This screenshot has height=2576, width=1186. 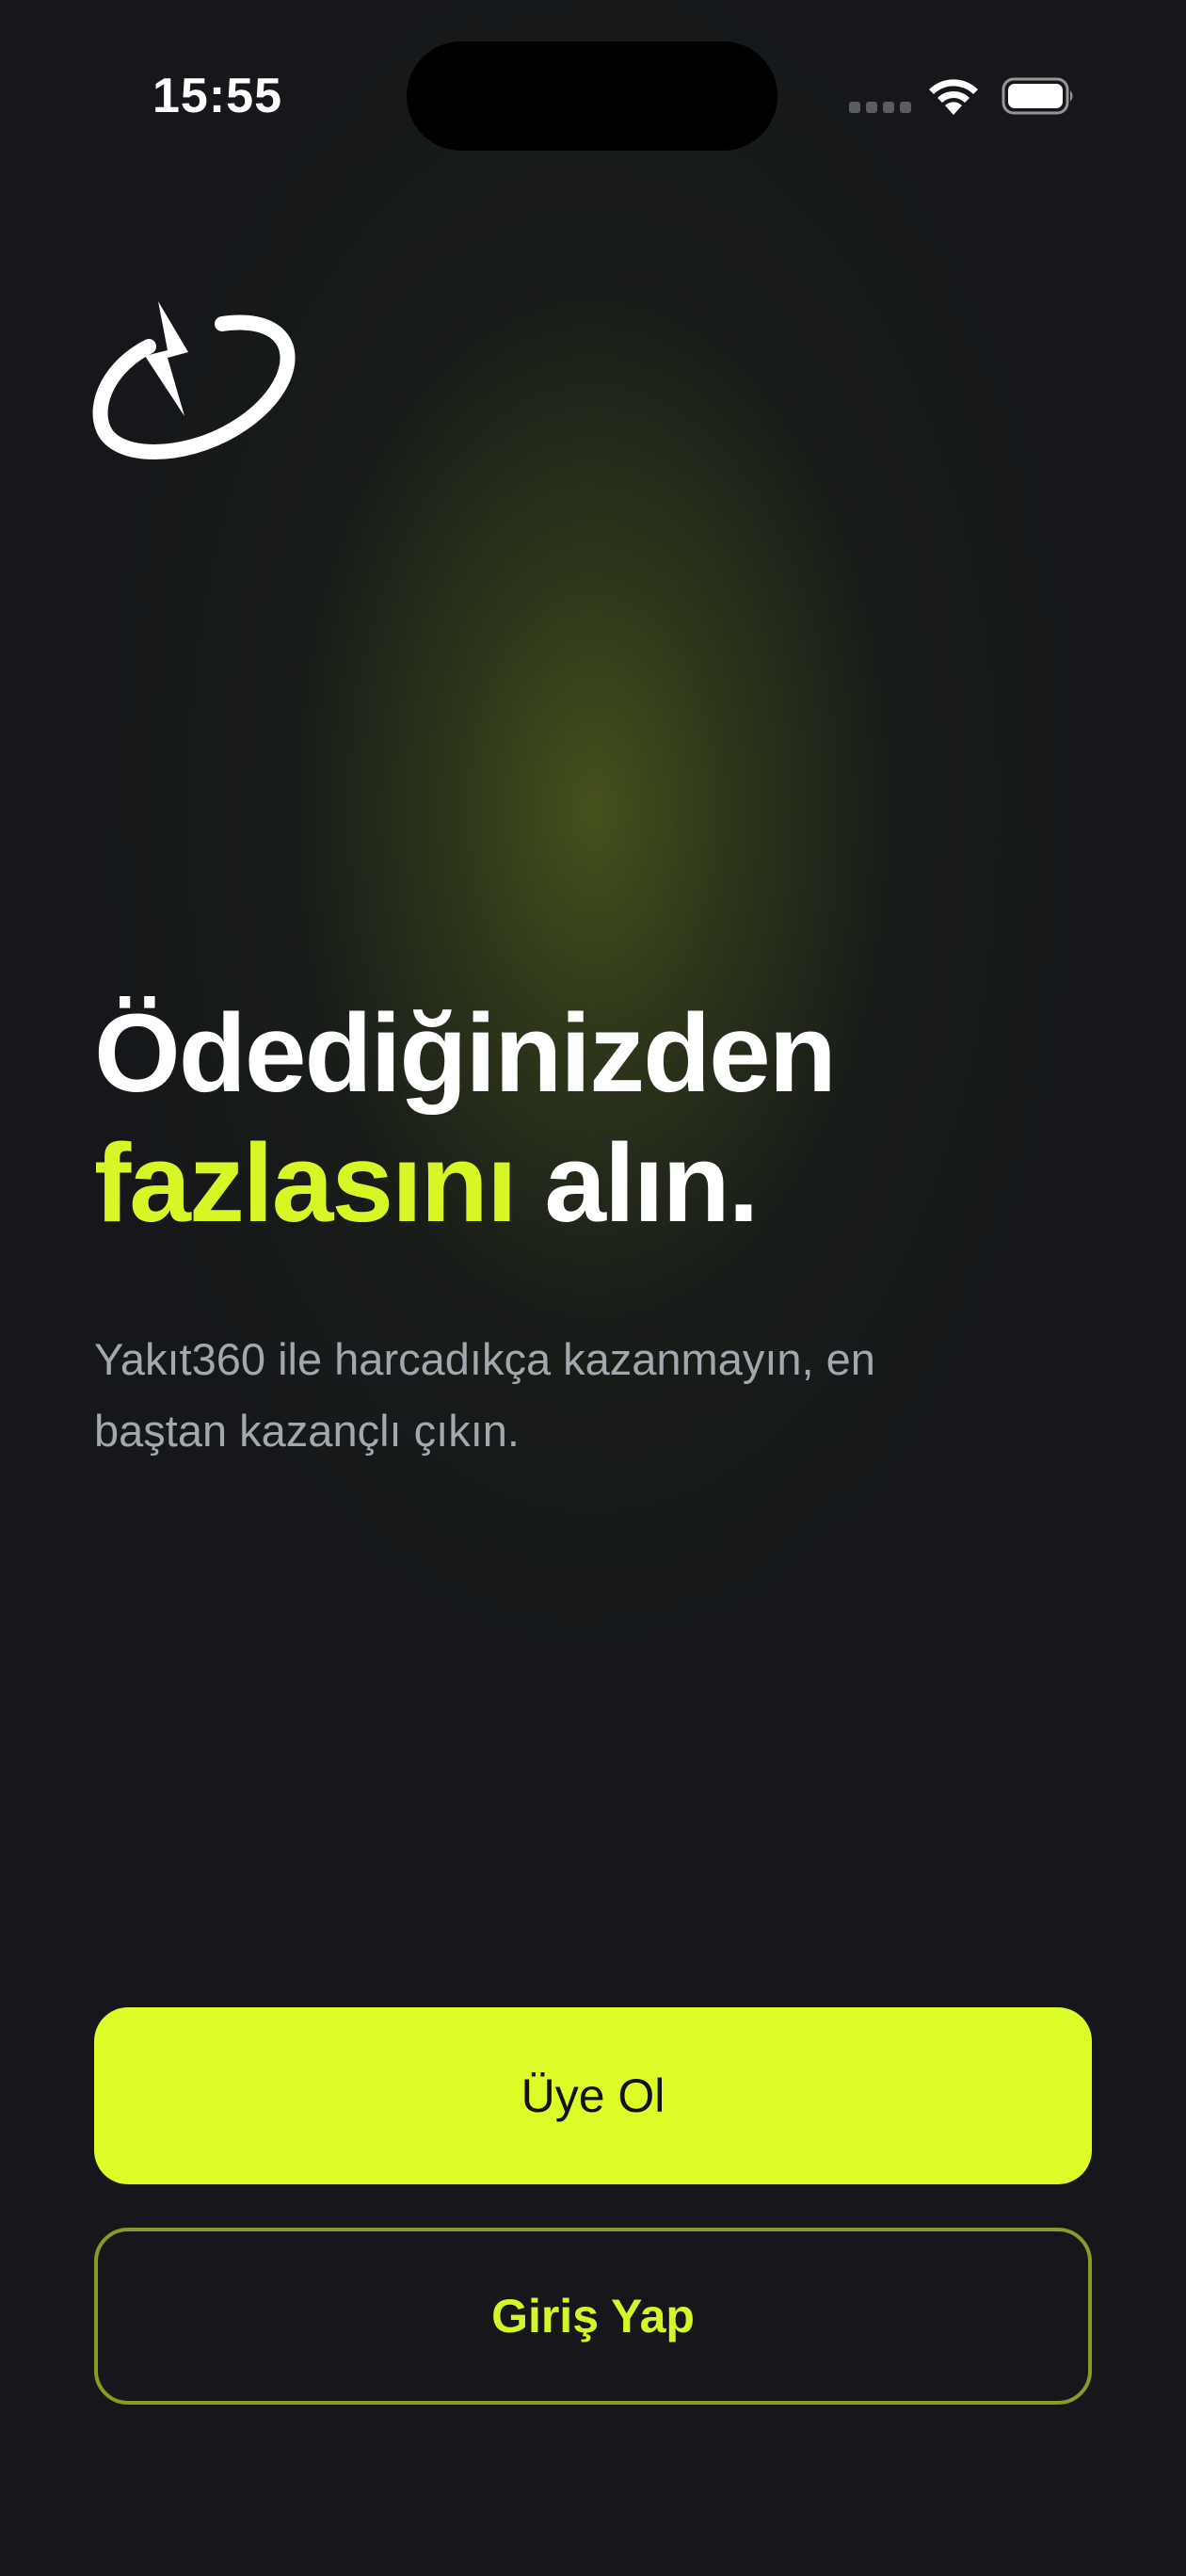 What do you see at coordinates (592, 96) in the screenshot?
I see `dynamic-island` at bounding box center [592, 96].